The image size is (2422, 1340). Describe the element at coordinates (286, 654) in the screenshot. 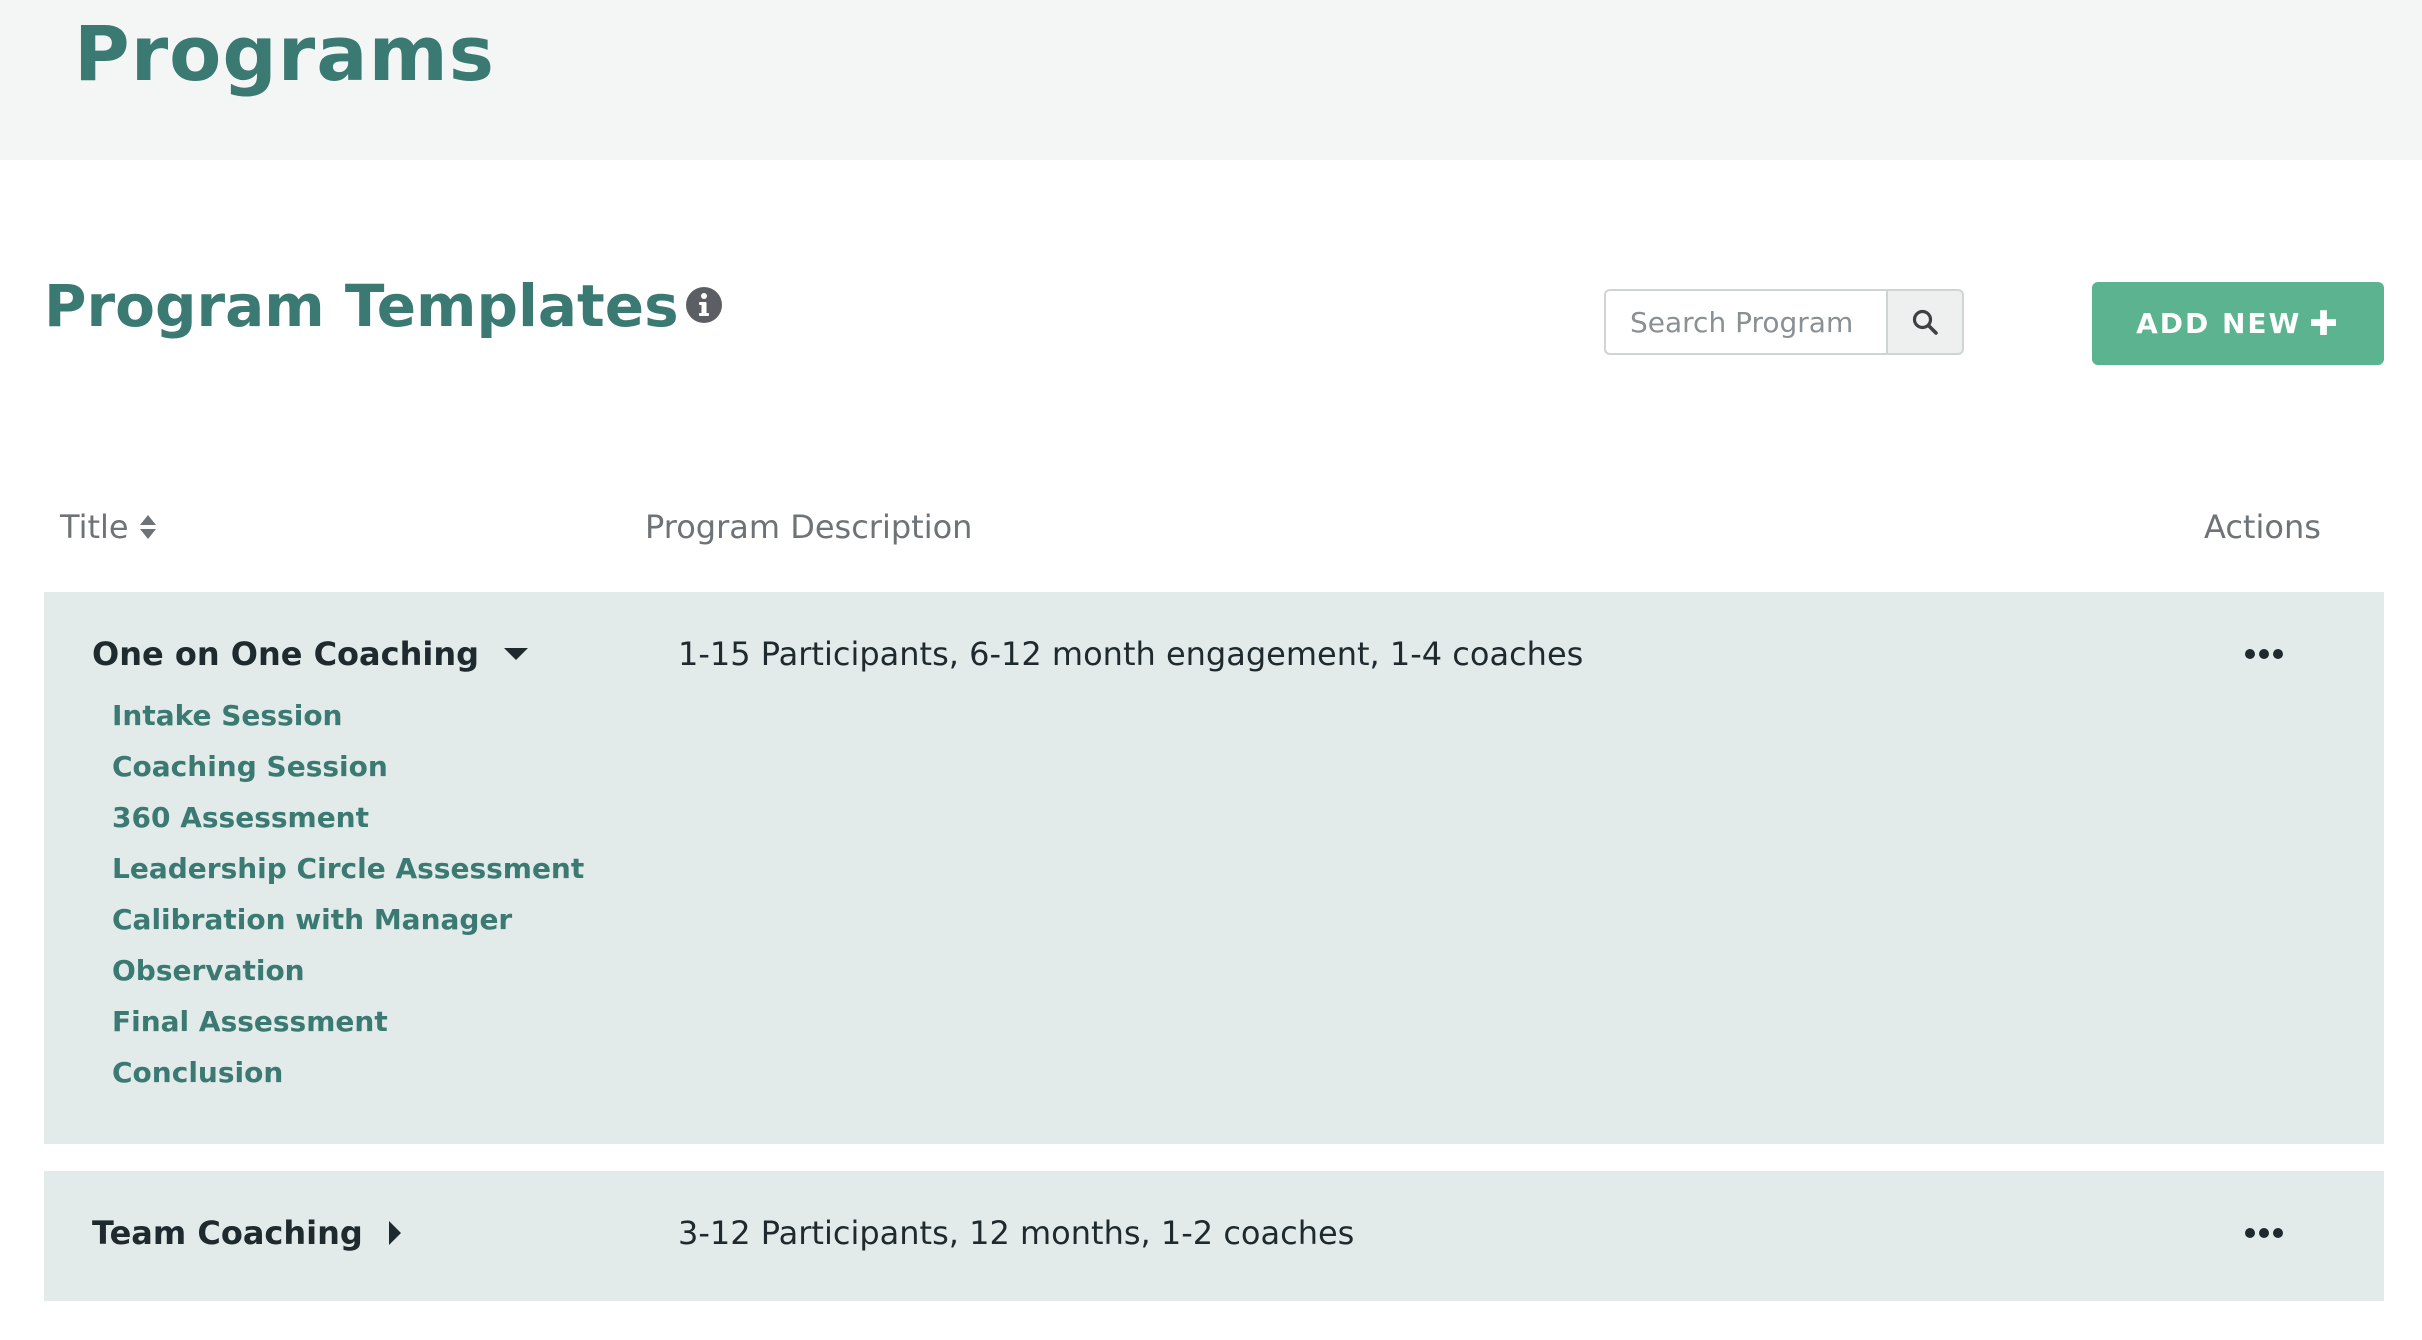

I see `row-title: One on One Coaching` at that location.